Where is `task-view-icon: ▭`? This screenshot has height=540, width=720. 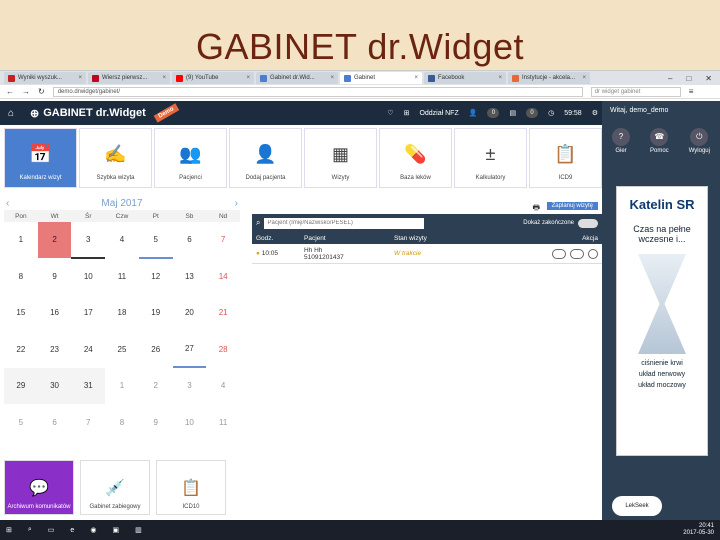 task-view-icon: ▭ is located at coordinates (51, 530).